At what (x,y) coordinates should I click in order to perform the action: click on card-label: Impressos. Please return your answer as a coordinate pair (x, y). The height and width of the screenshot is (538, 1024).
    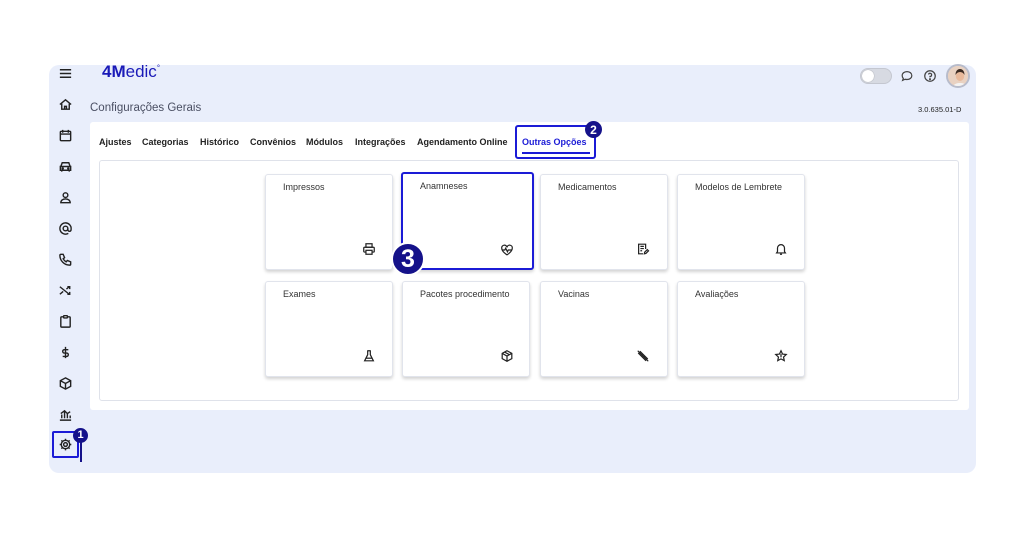
    Looking at the image, I should click on (304, 187).